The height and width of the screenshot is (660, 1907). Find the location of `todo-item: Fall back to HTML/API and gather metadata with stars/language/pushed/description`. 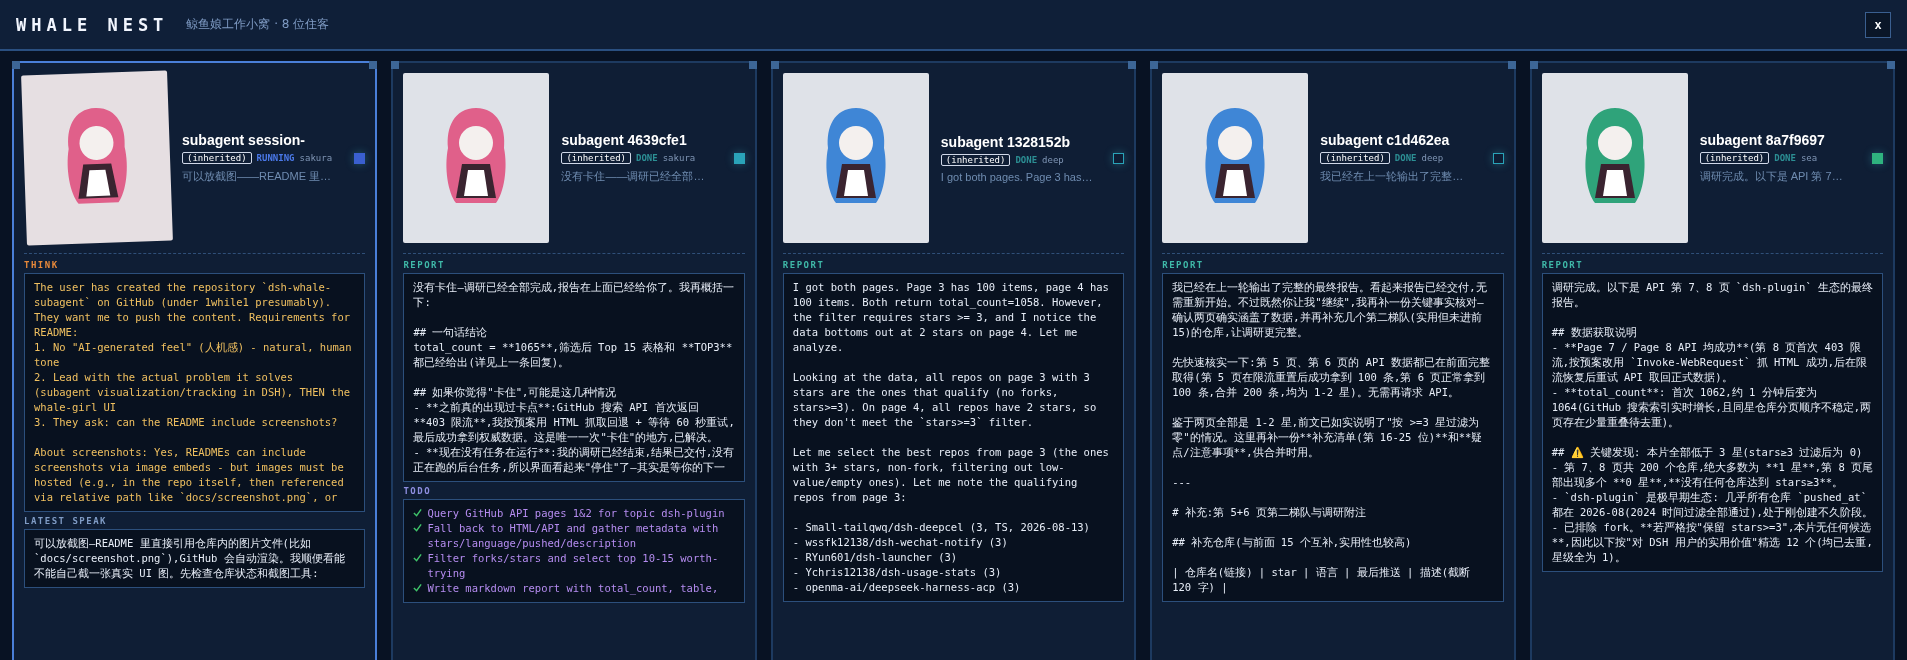

todo-item: Fall back to HTML/API and gather metadata with stars/language/pushed/description is located at coordinates (573, 536).